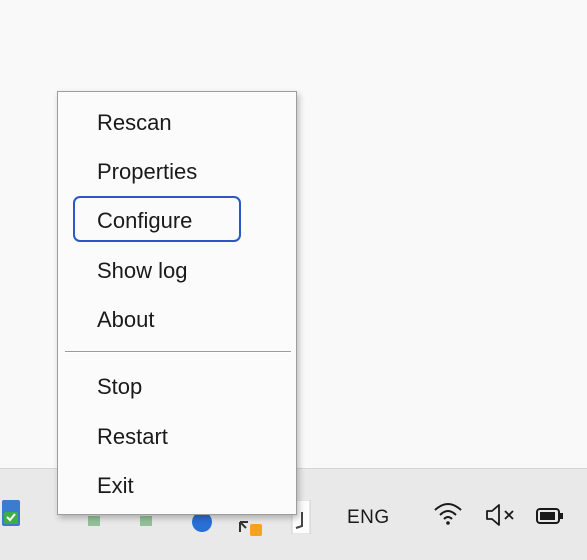 The width and height of the screenshot is (587, 560). Describe the element at coordinates (448, 513) in the screenshot. I see `wifi-icon` at that location.